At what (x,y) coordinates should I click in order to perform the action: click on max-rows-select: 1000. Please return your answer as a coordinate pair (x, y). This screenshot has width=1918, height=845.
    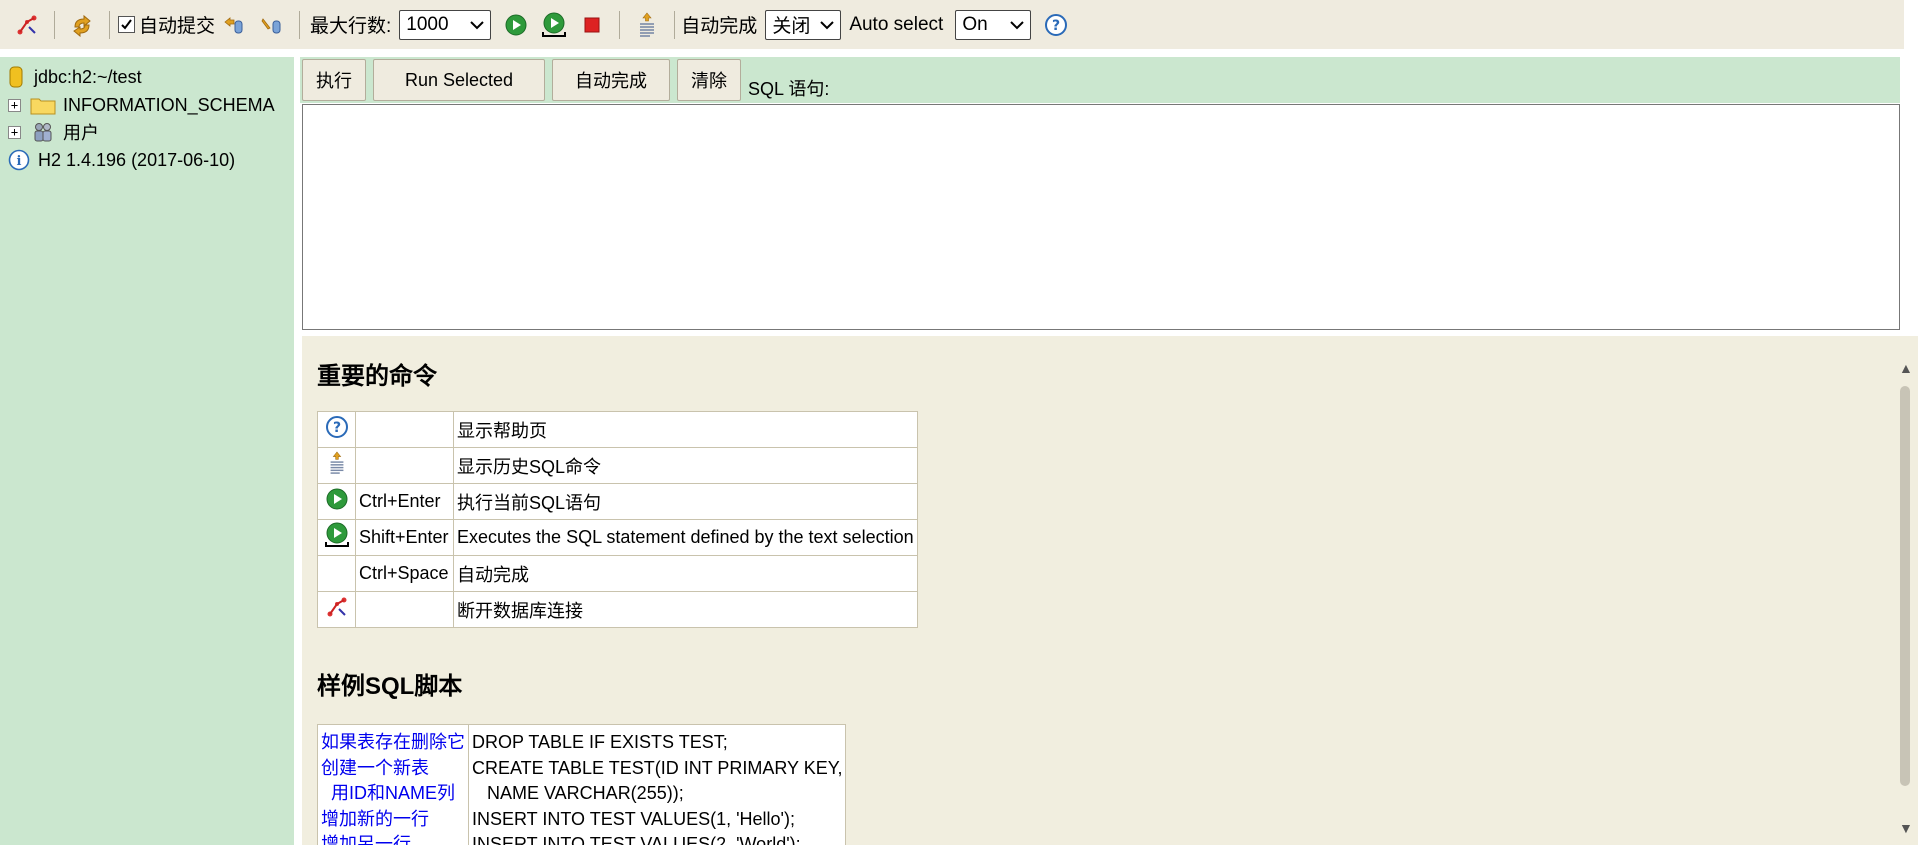
    Looking at the image, I should click on (445, 24).